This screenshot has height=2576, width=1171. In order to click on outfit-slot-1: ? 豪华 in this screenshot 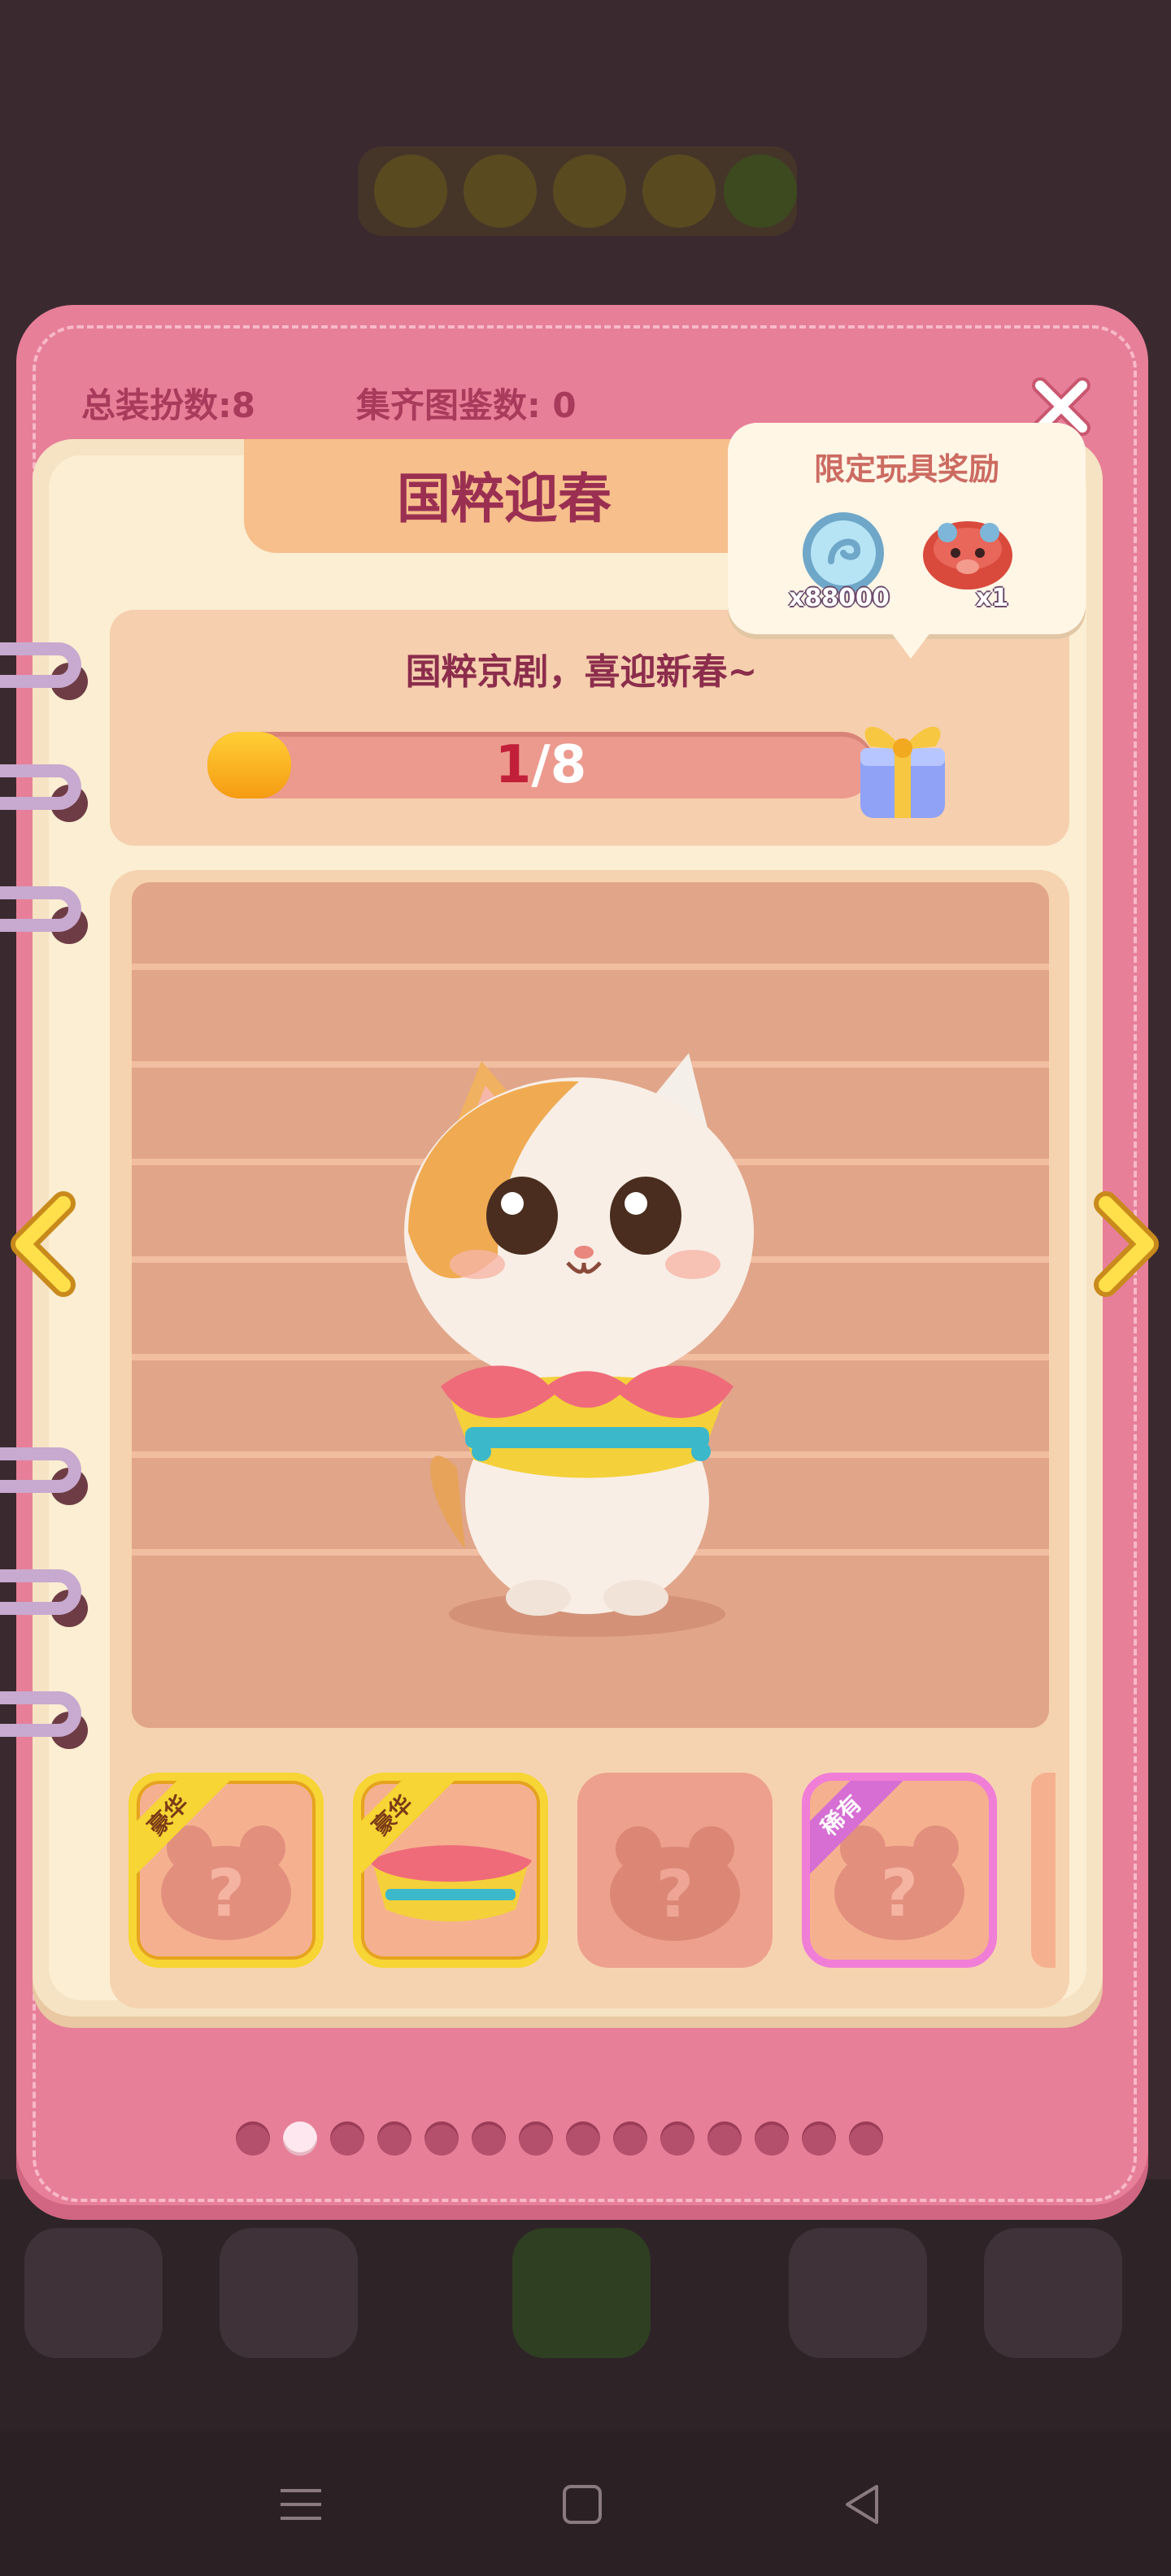, I will do `click(226, 1870)`.